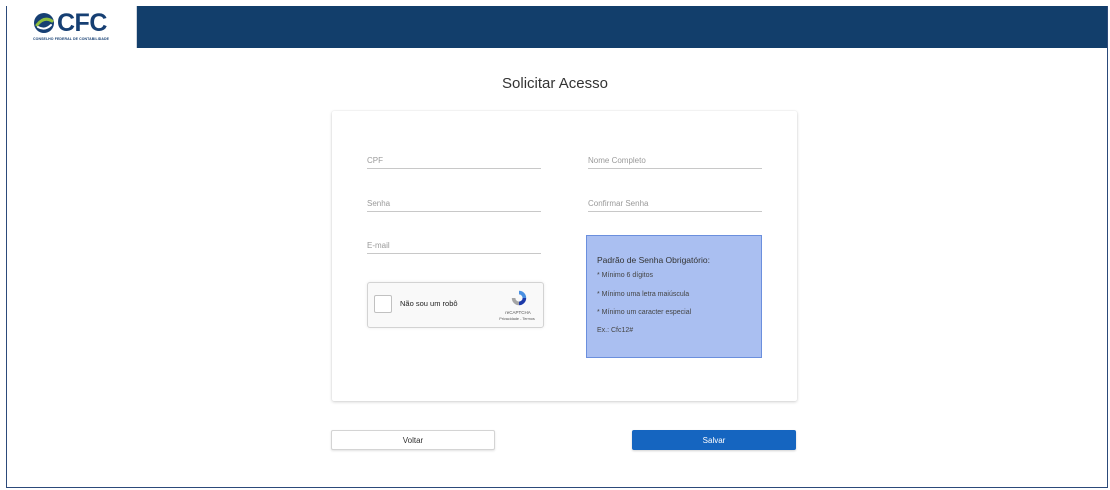  I want to click on recaptcha-label: Não sou um robô, so click(429, 303).